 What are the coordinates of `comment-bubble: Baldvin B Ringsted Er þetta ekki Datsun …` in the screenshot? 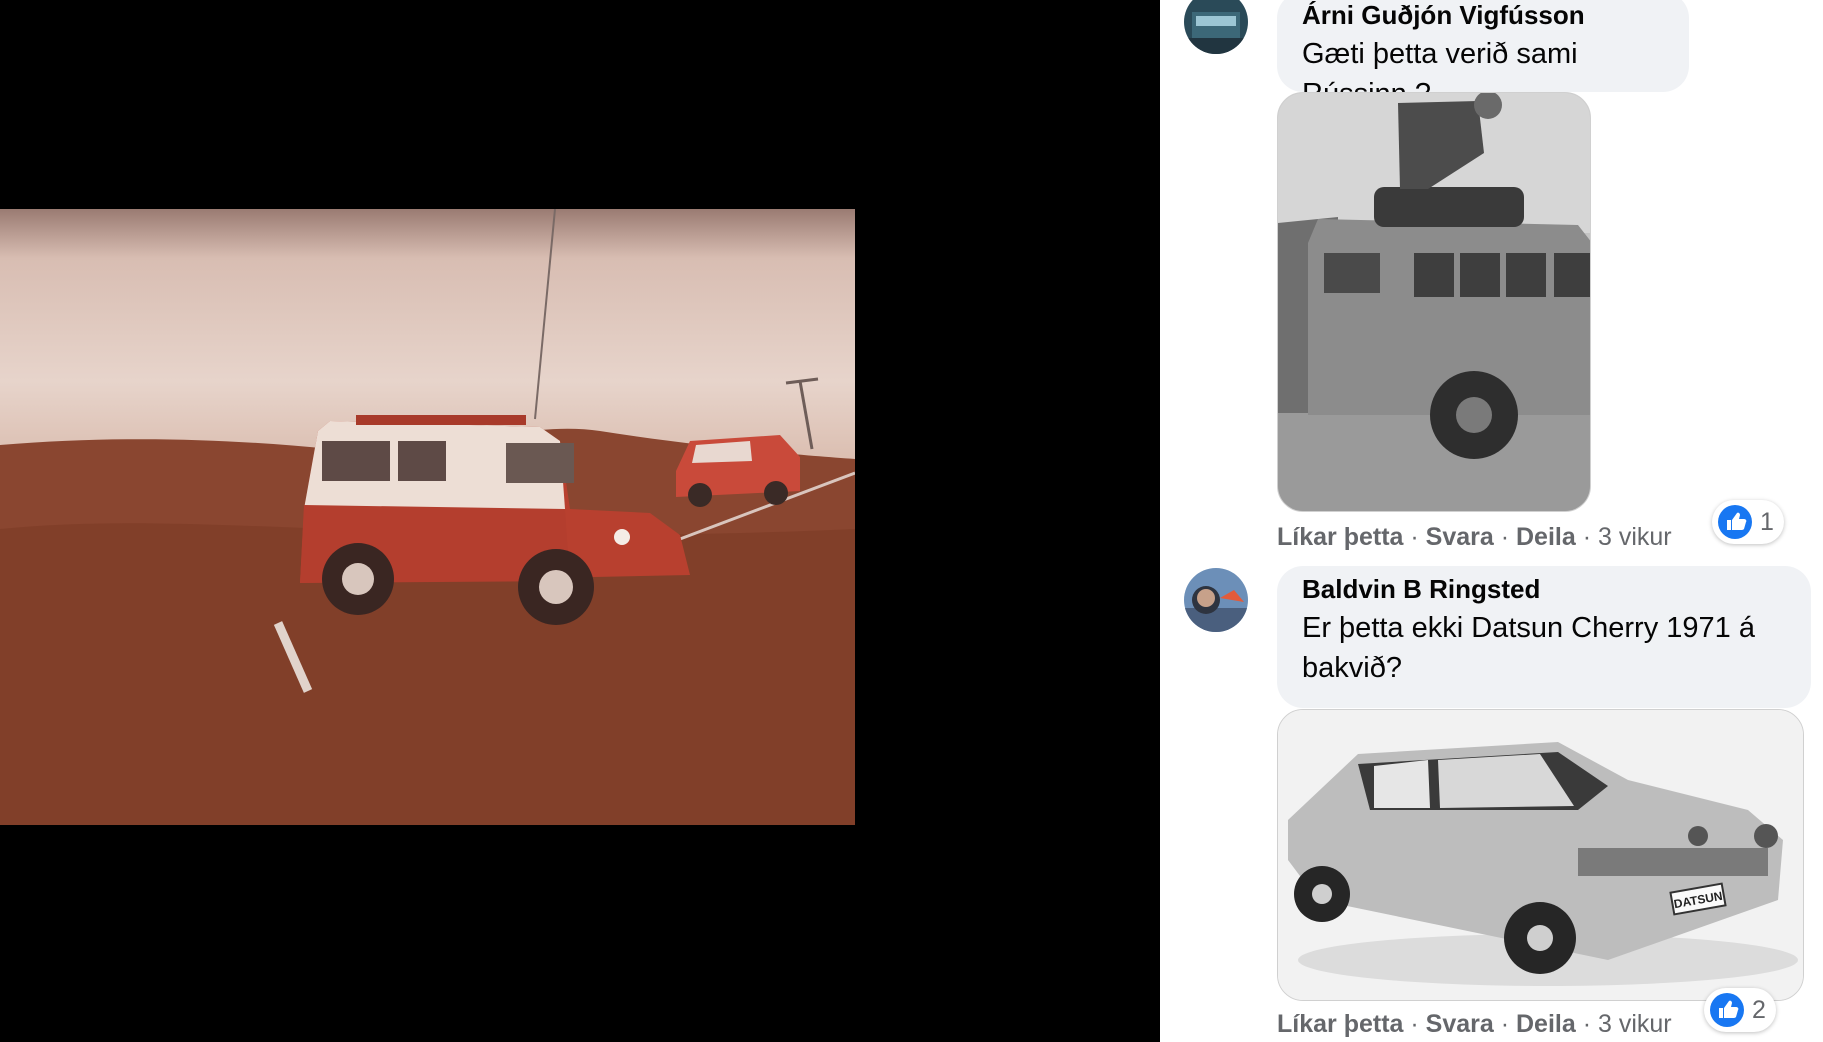 It's located at (1544, 637).